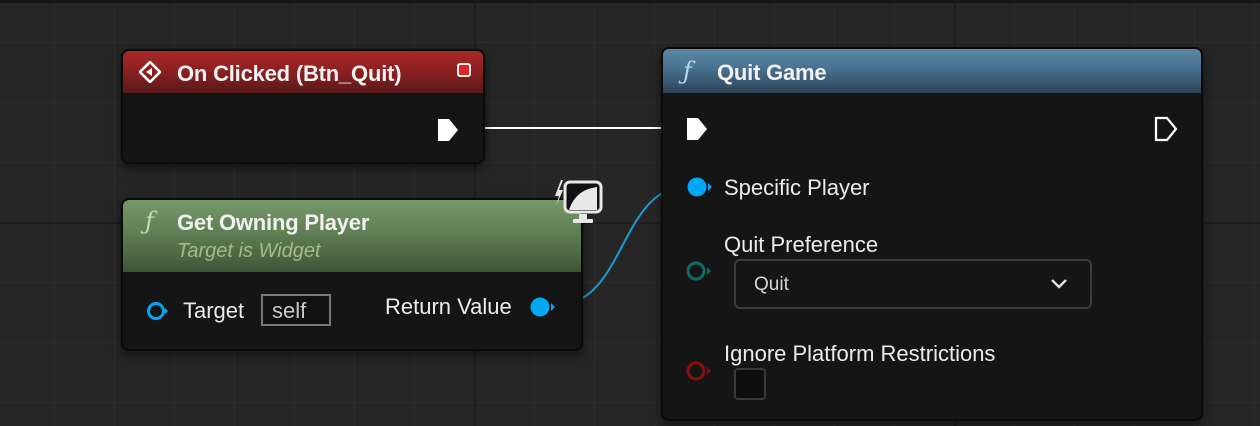  Describe the element at coordinates (697, 129) in the screenshot. I see `exec-in-pin-icon` at that location.